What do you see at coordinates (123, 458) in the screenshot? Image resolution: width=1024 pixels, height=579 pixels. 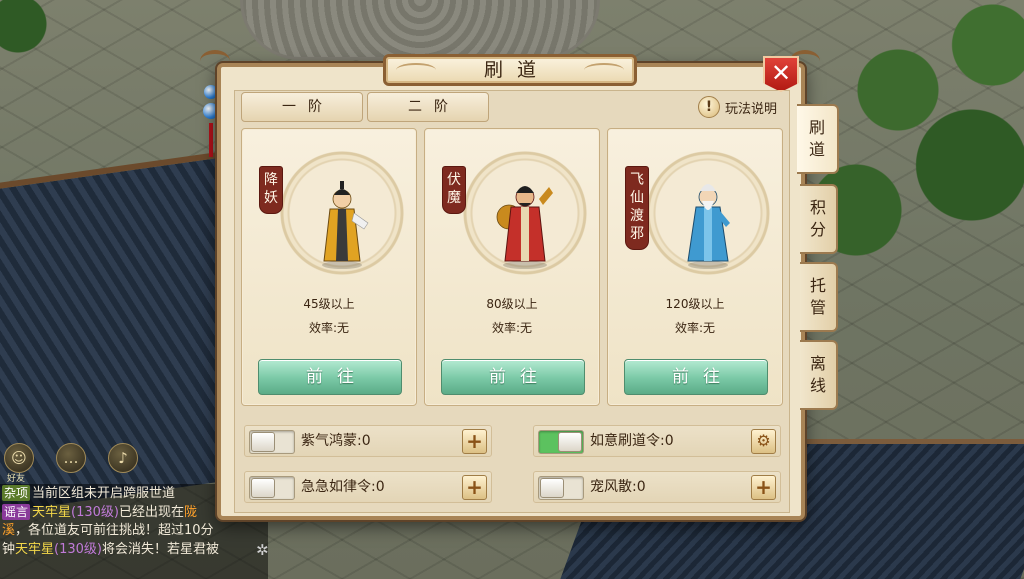 I see `microphone-icon: ♪` at bounding box center [123, 458].